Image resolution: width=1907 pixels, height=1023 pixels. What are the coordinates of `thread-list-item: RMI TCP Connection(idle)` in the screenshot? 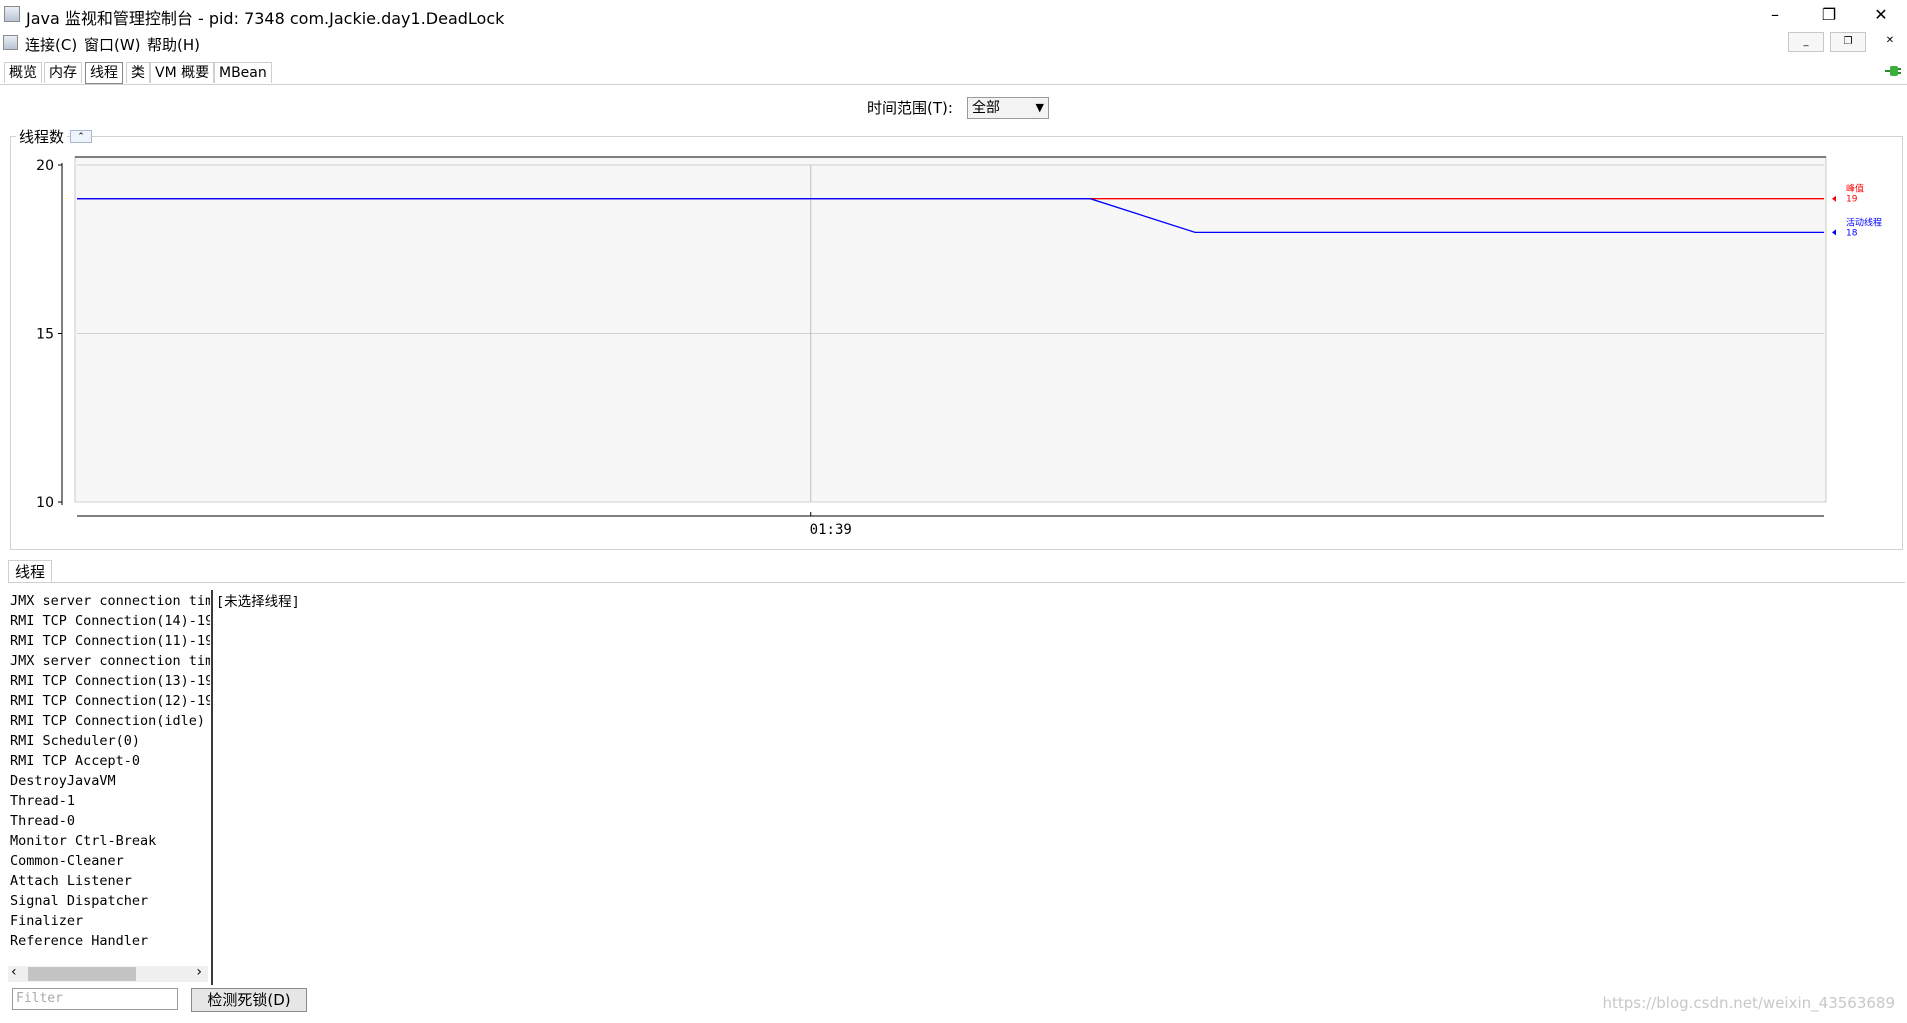 It's located at (110, 721).